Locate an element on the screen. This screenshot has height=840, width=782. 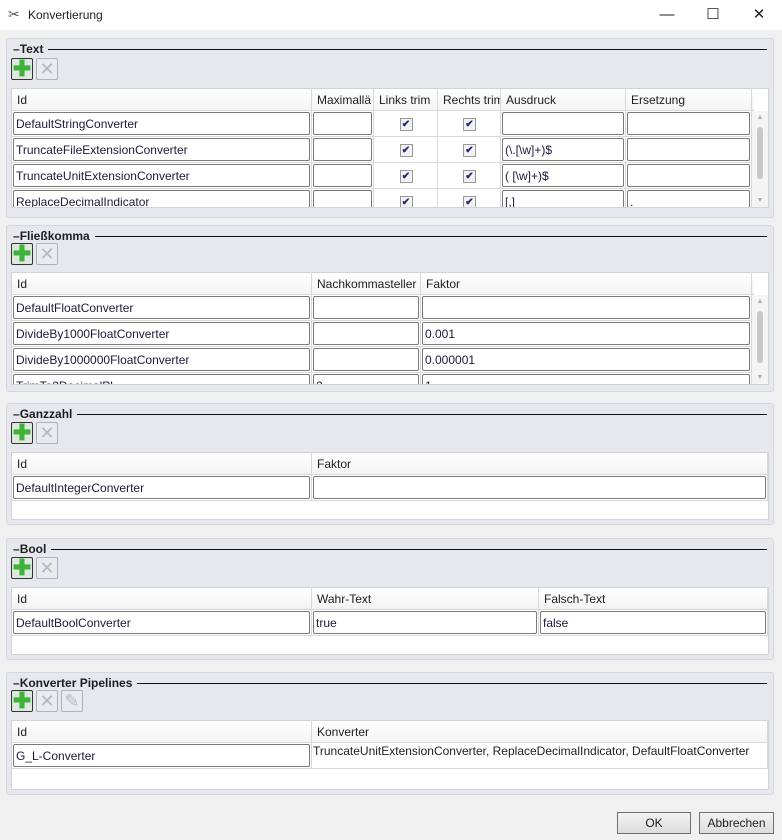
text-input: DefaultBoolConverter is located at coordinates (161, 622).